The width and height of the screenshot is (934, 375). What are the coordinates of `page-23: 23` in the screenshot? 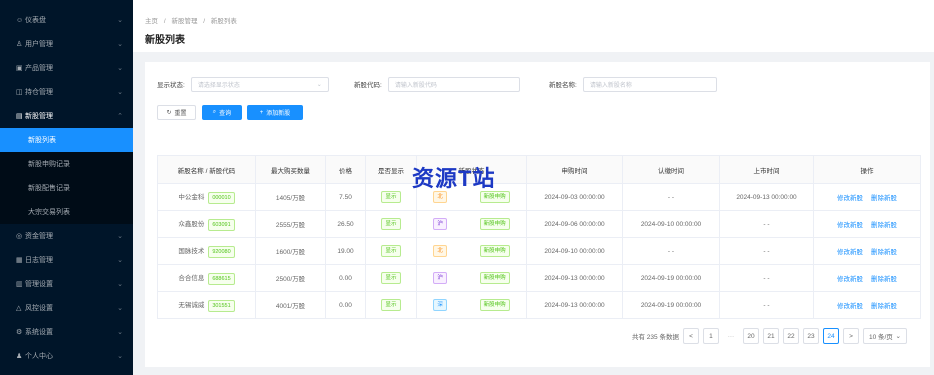 It's located at (810, 336).